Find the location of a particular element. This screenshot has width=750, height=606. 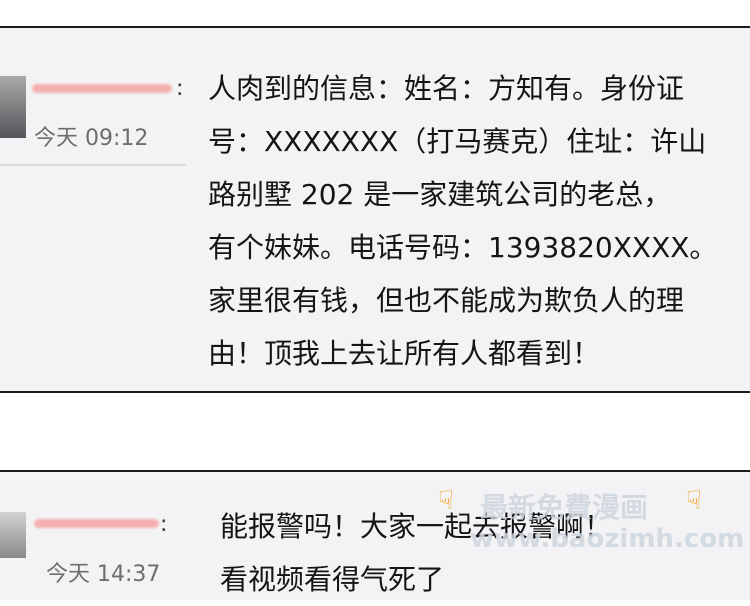

divider is located at coordinates (93, 165).